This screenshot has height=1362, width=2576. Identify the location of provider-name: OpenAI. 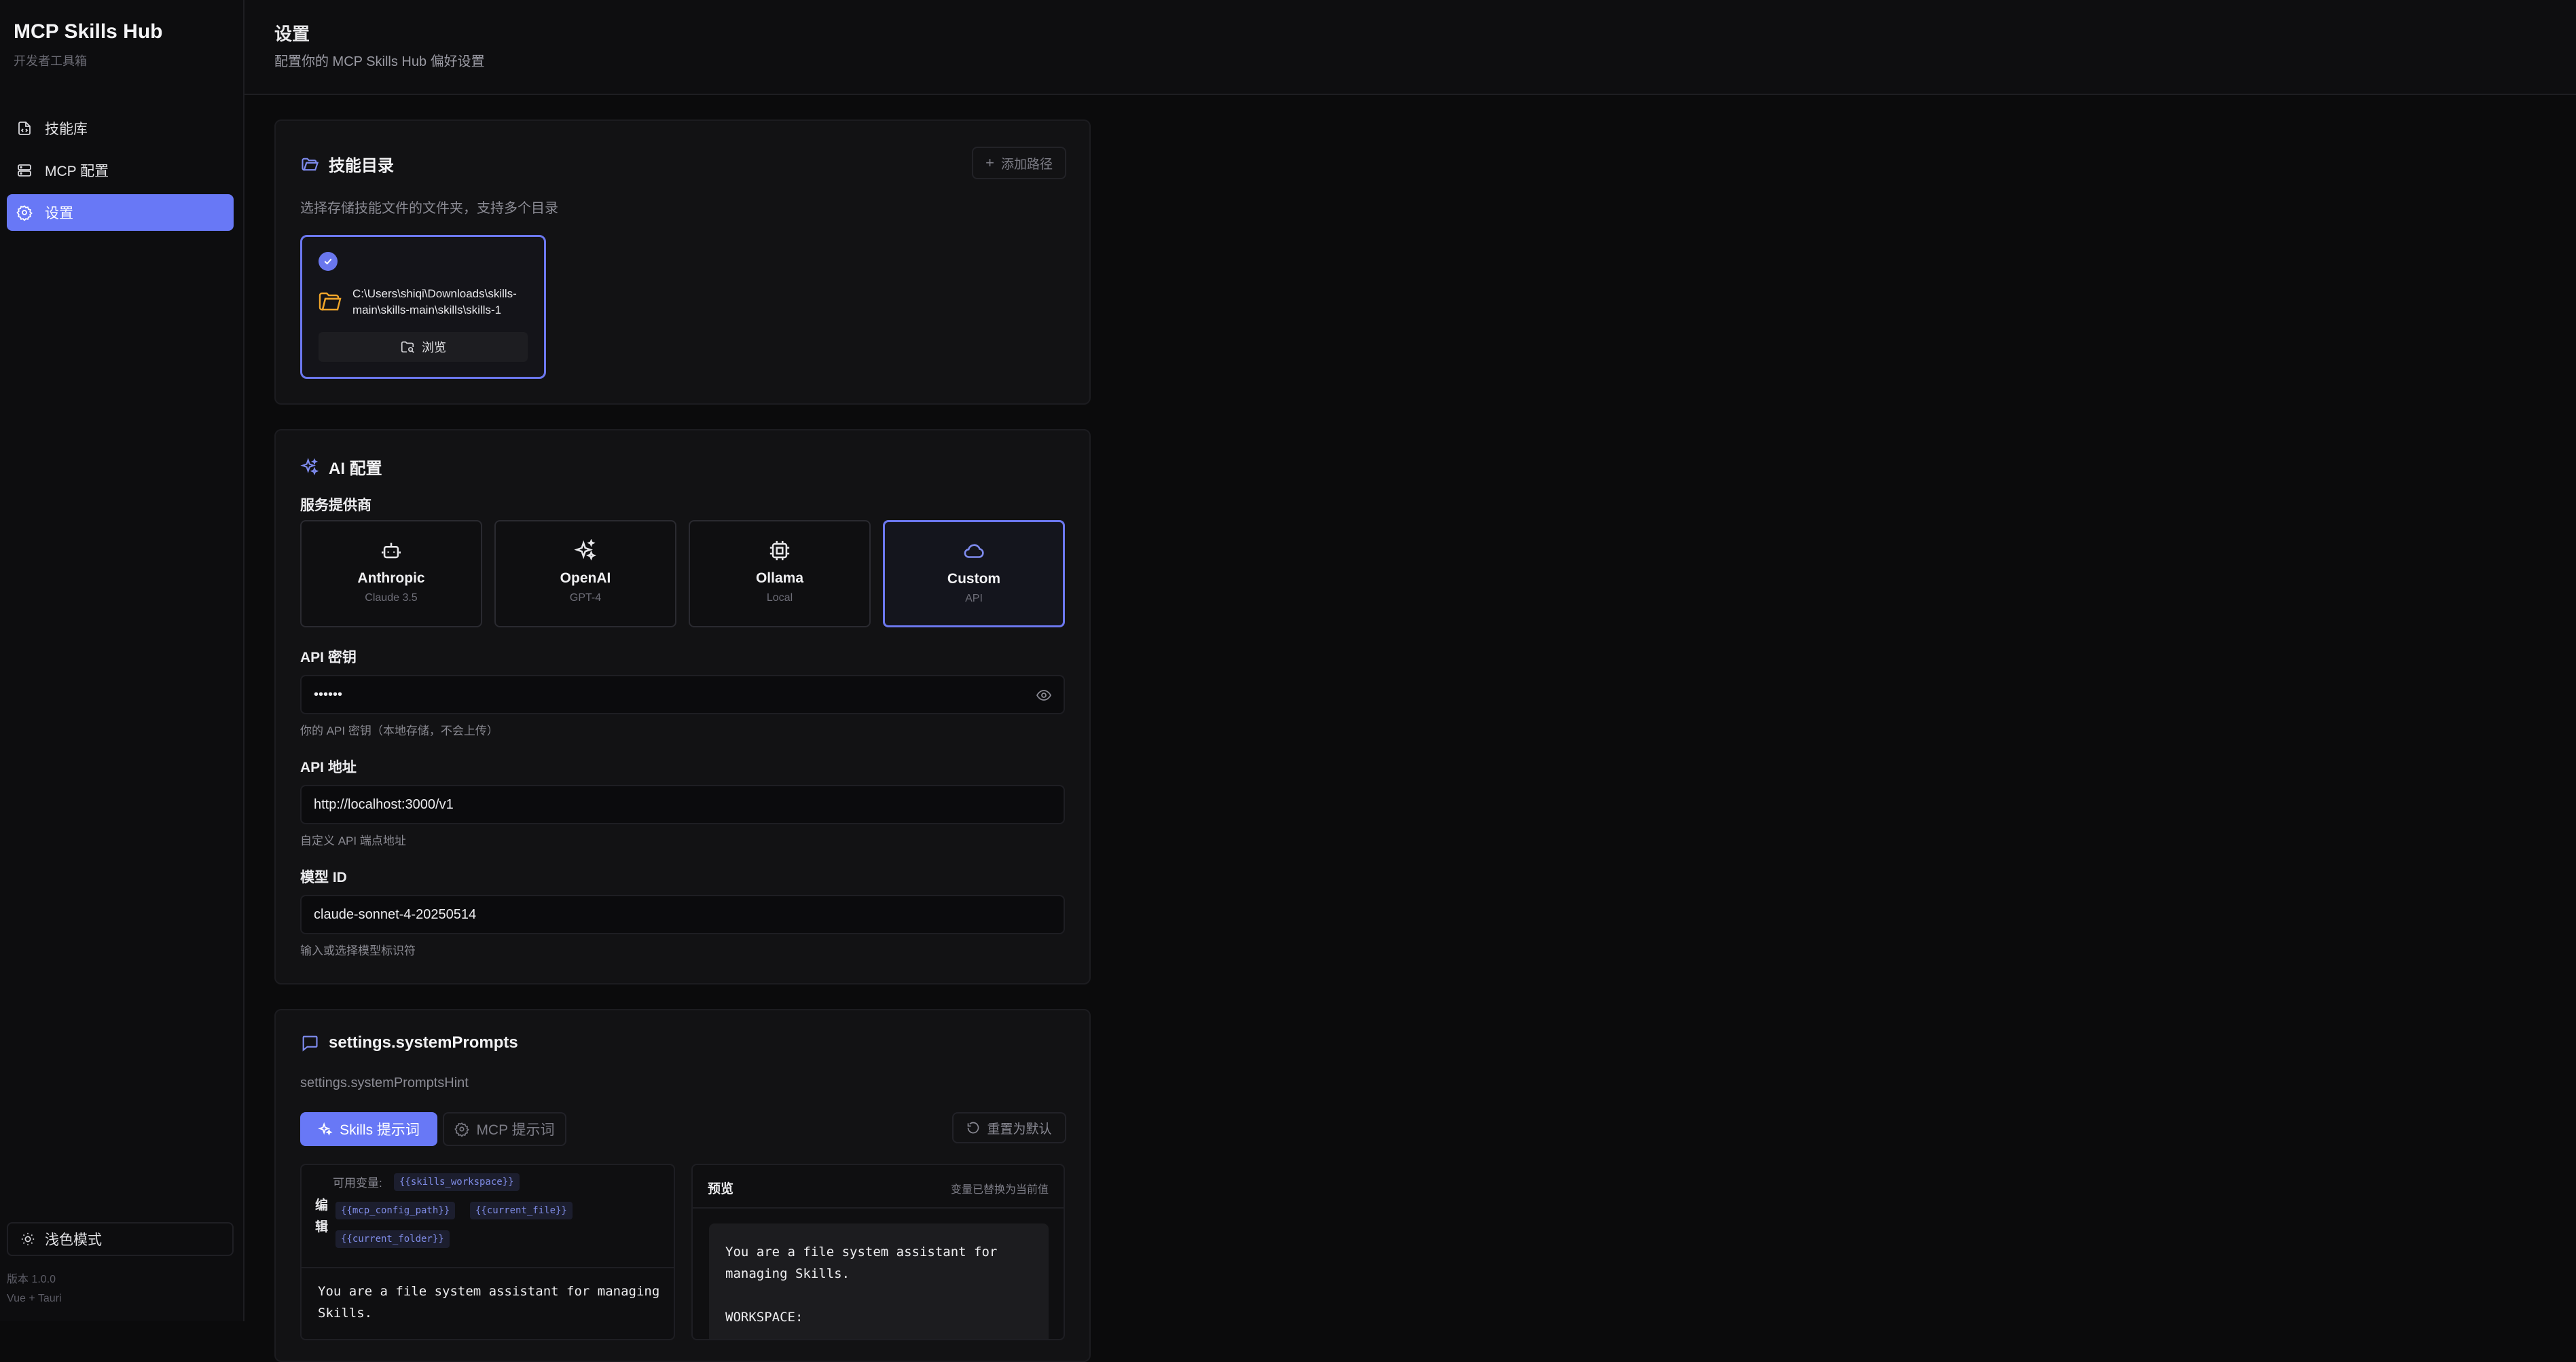
(585, 578).